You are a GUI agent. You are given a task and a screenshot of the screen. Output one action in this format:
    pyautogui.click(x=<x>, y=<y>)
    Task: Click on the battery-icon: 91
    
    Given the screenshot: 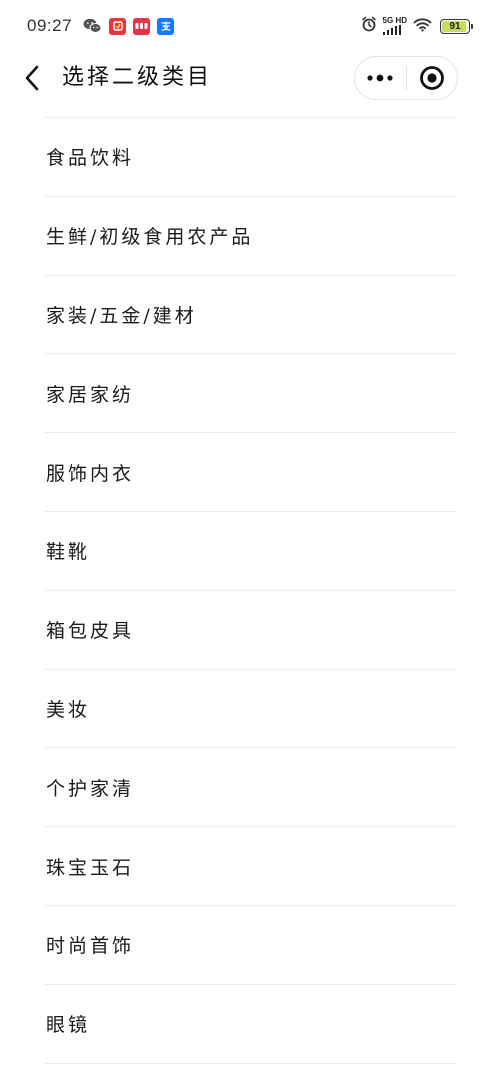 What is the action you would take?
    pyautogui.click(x=456, y=26)
    